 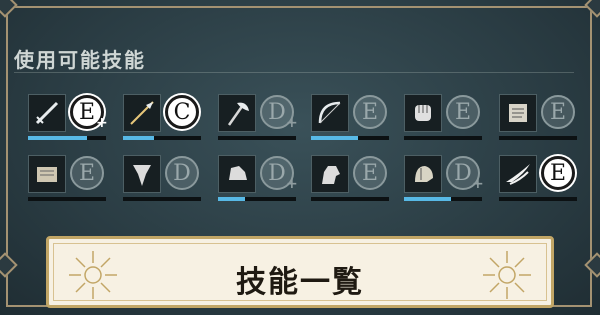 I want to click on sword-icon, so click(x=47, y=113).